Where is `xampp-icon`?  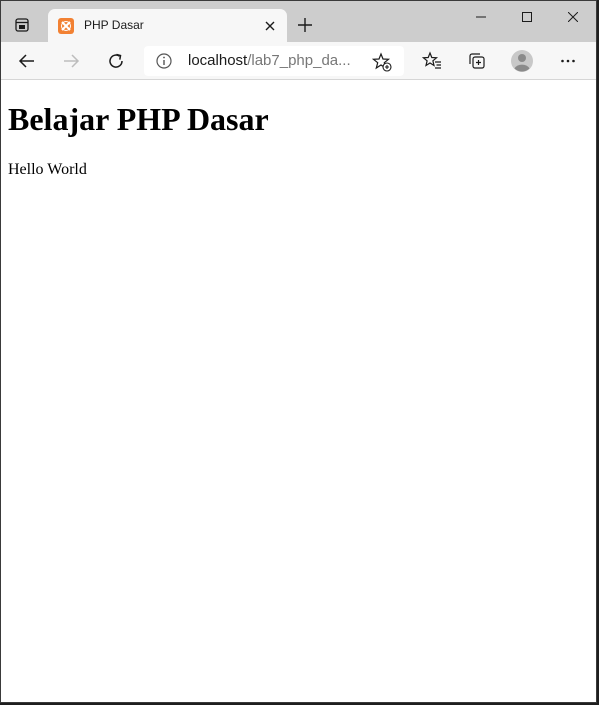 xampp-icon is located at coordinates (66, 26).